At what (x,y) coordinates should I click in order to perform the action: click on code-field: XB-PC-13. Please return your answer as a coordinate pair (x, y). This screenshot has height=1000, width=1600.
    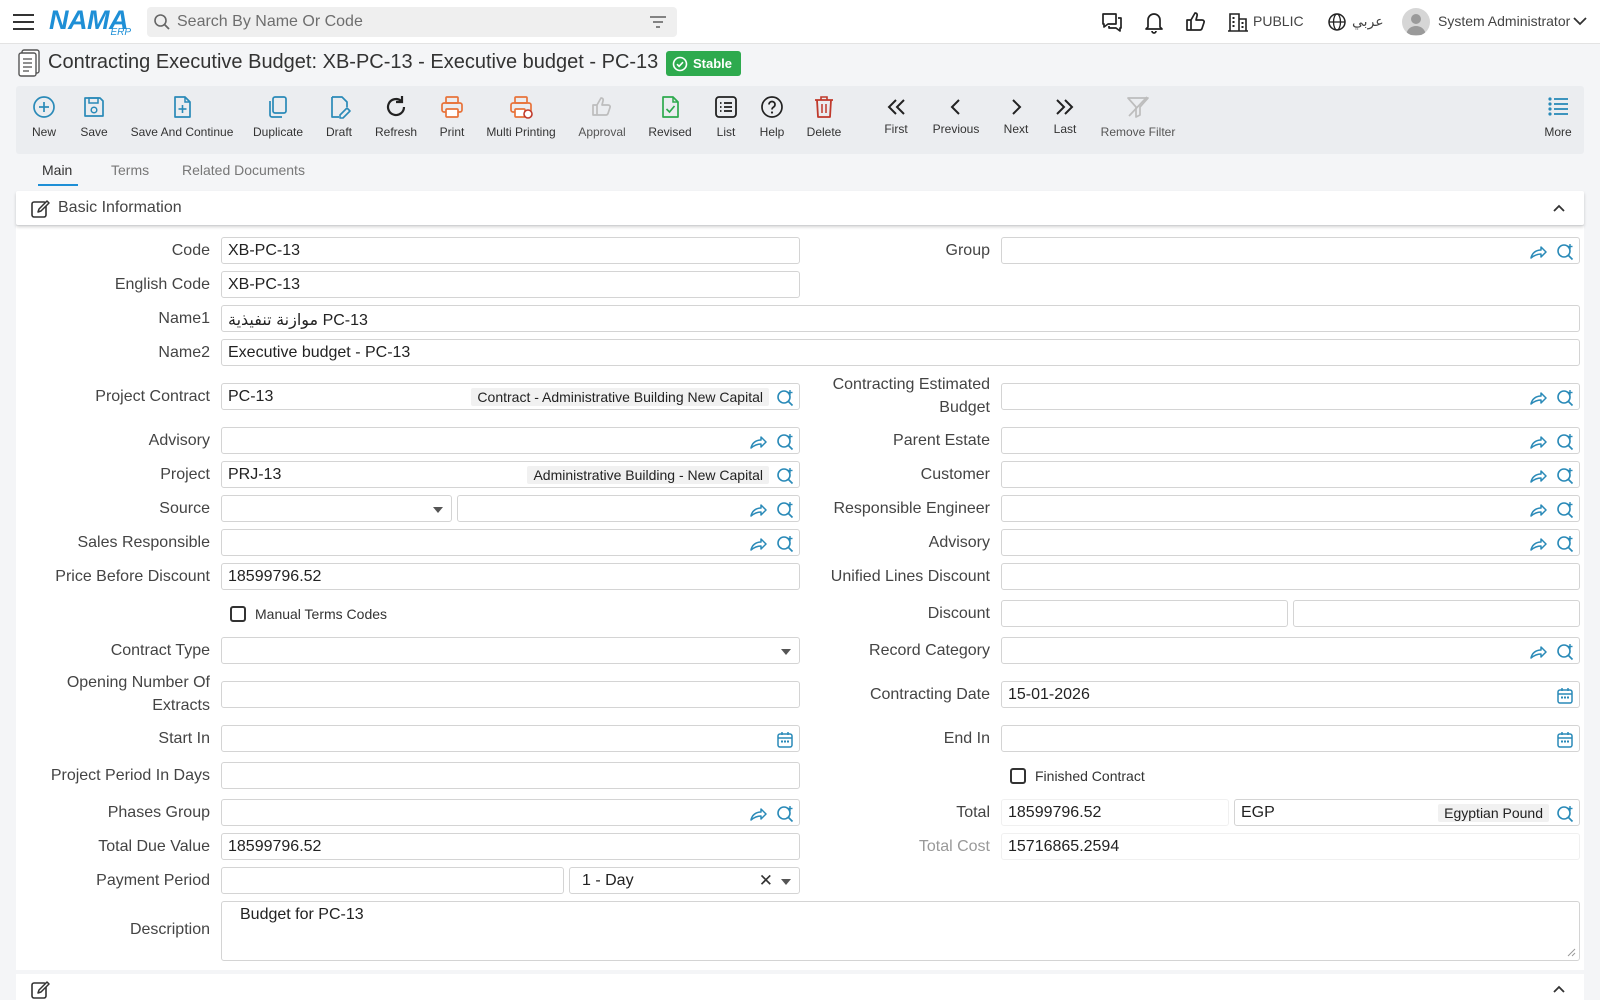
    Looking at the image, I should click on (510, 250).